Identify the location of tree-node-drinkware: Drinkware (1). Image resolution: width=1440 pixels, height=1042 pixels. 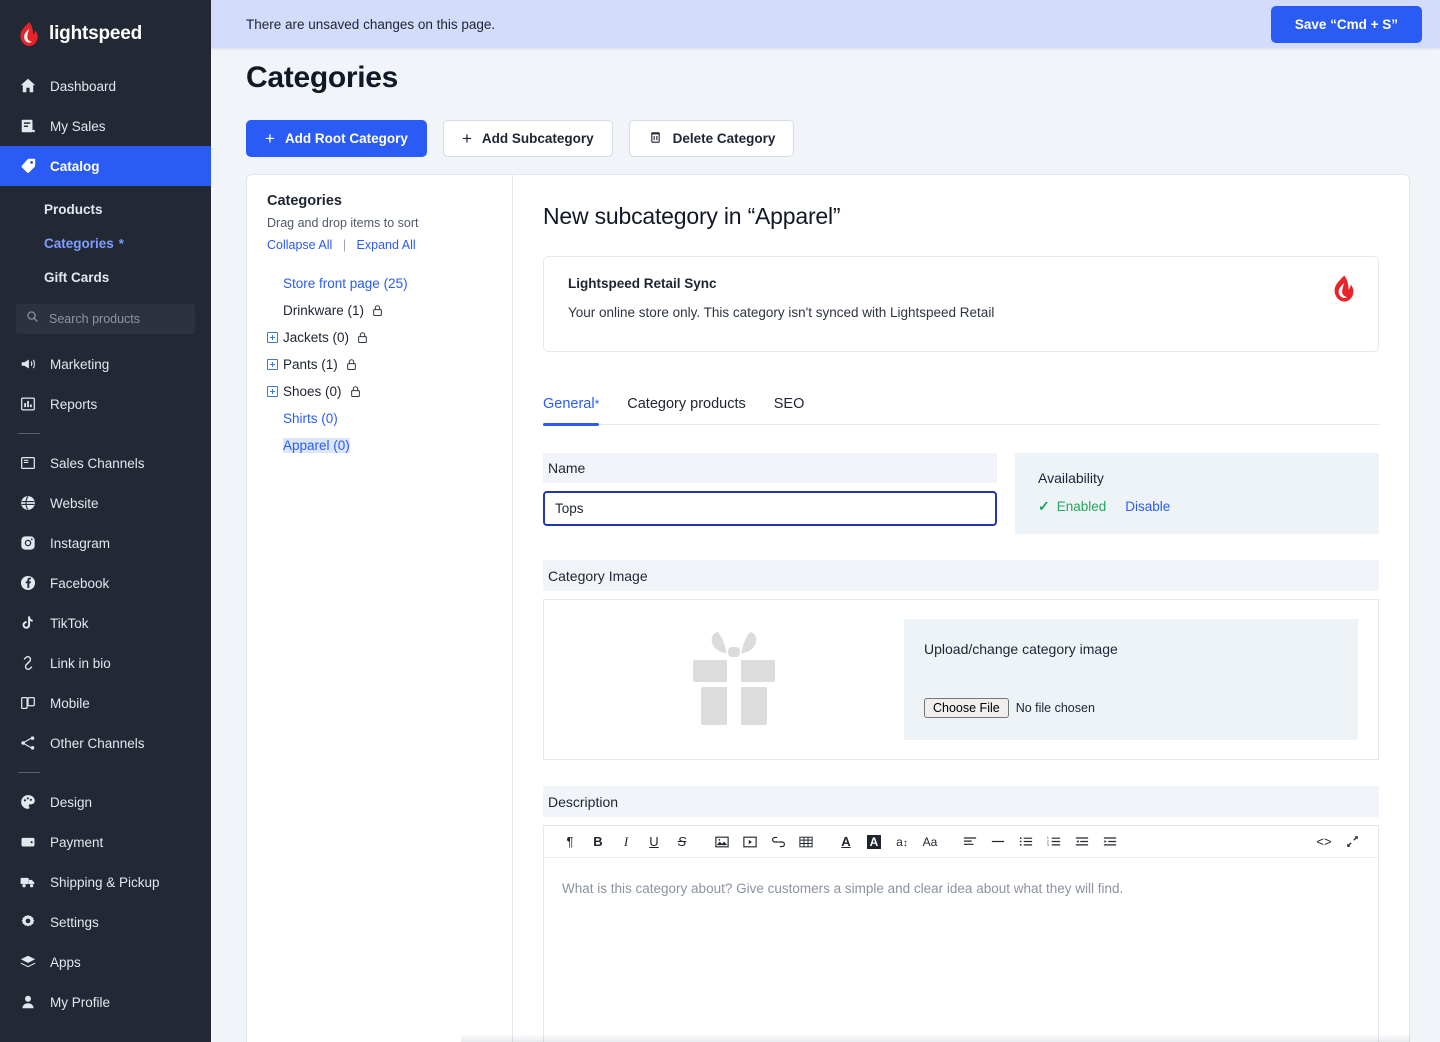
(381, 310).